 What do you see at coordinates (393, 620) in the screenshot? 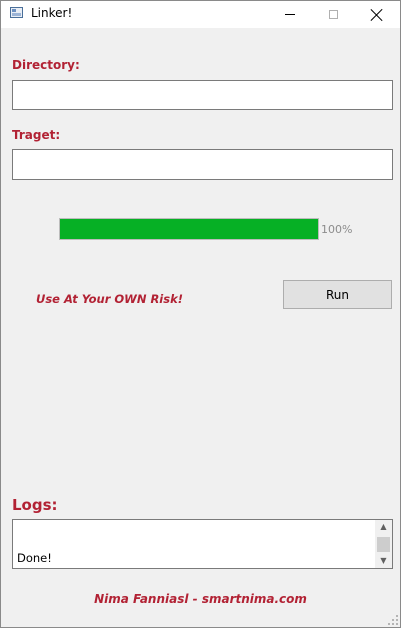
I see `resize-grip-icon` at bounding box center [393, 620].